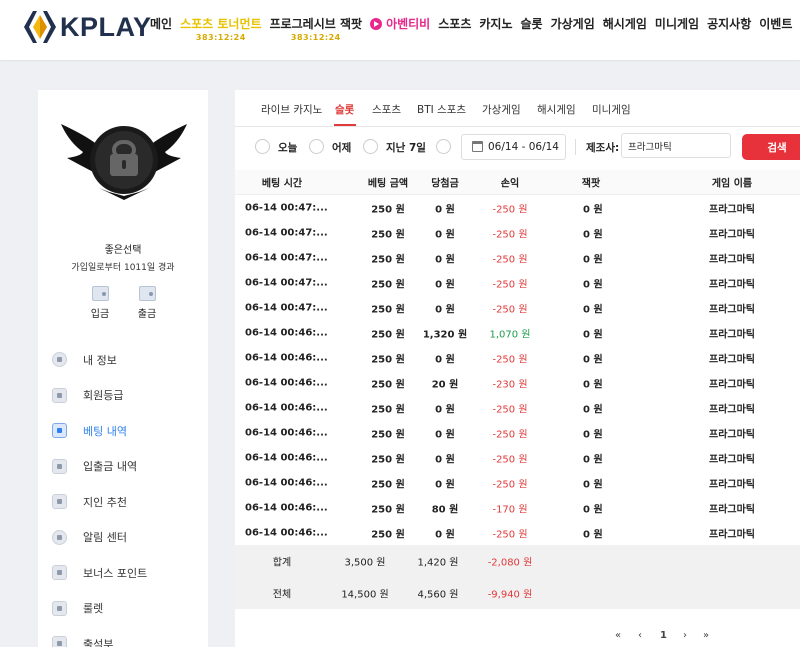 This screenshot has height=647, width=800. What do you see at coordinates (40, 27) in the screenshot?
I see `kplay-logo-icon` at bounding box center [40, 27].